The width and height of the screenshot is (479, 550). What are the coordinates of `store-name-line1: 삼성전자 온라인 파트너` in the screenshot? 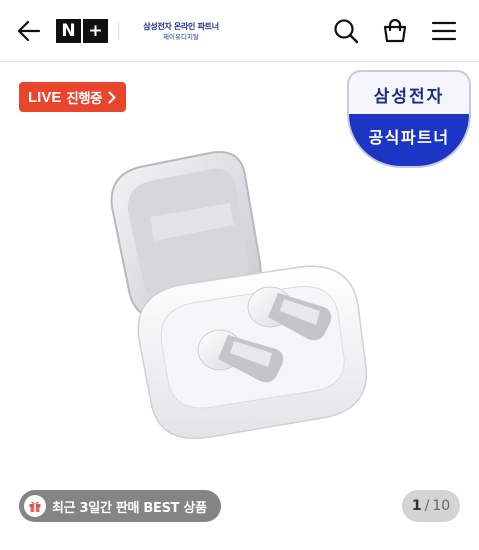 It's located at (181, 26).